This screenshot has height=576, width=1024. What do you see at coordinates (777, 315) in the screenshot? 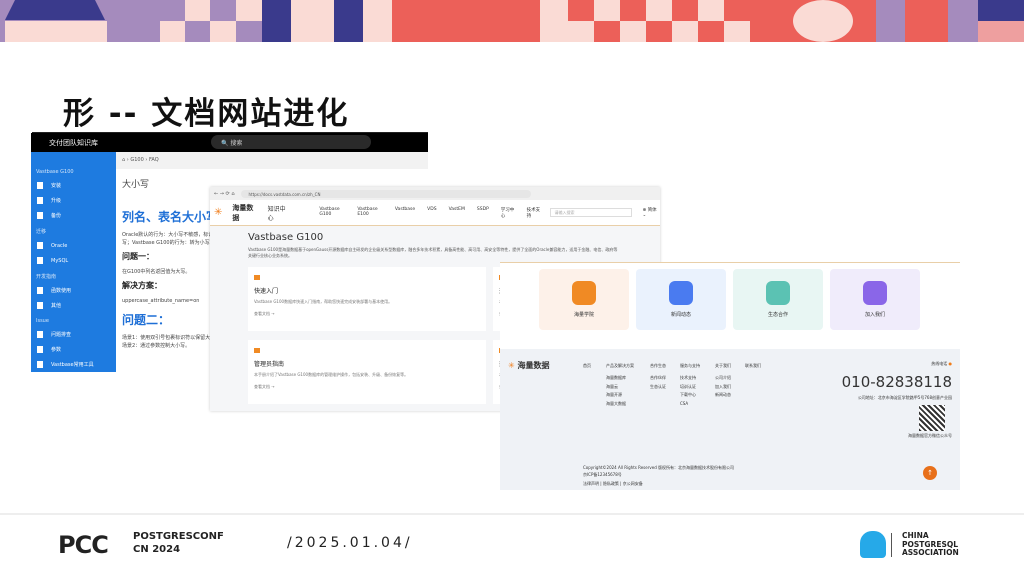
I see `tile-label: 生态合作` at bounding box center [777, 315].